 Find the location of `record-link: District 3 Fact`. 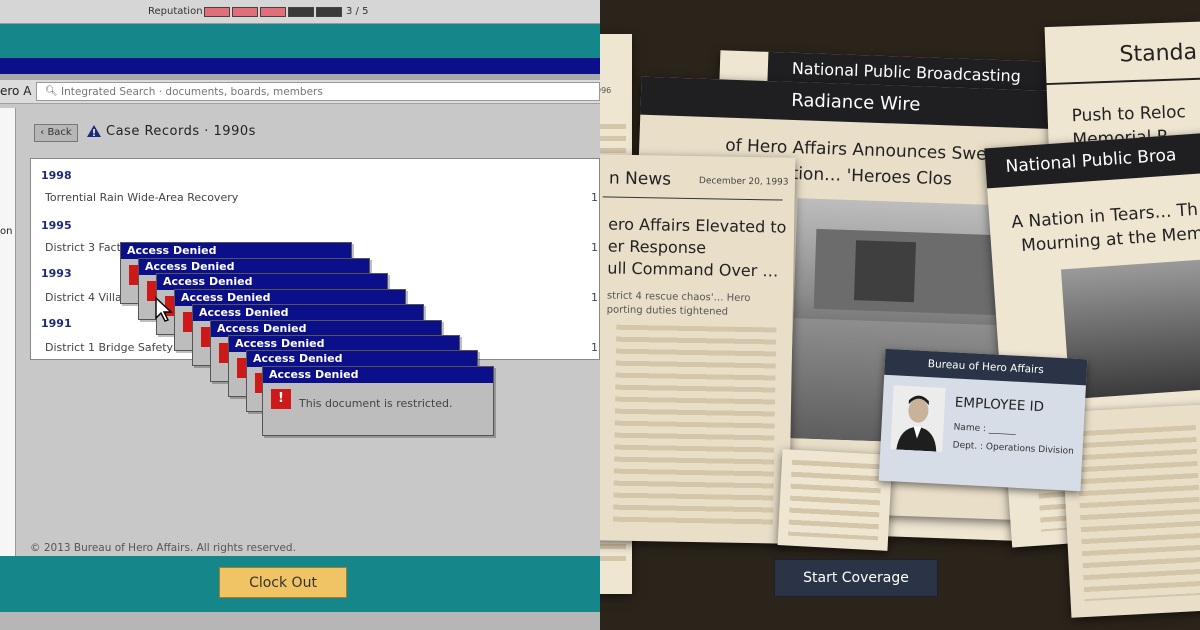

record-link: District 3 Fact is located at coordinates (83, 247).